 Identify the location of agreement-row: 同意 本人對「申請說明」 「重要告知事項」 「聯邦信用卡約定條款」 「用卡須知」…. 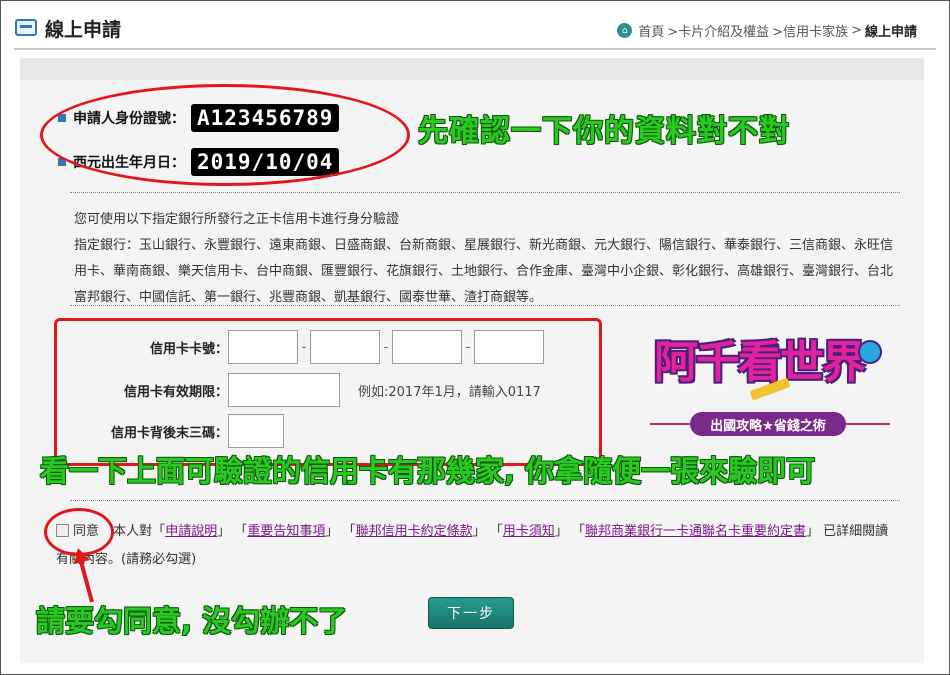
(476, 546).